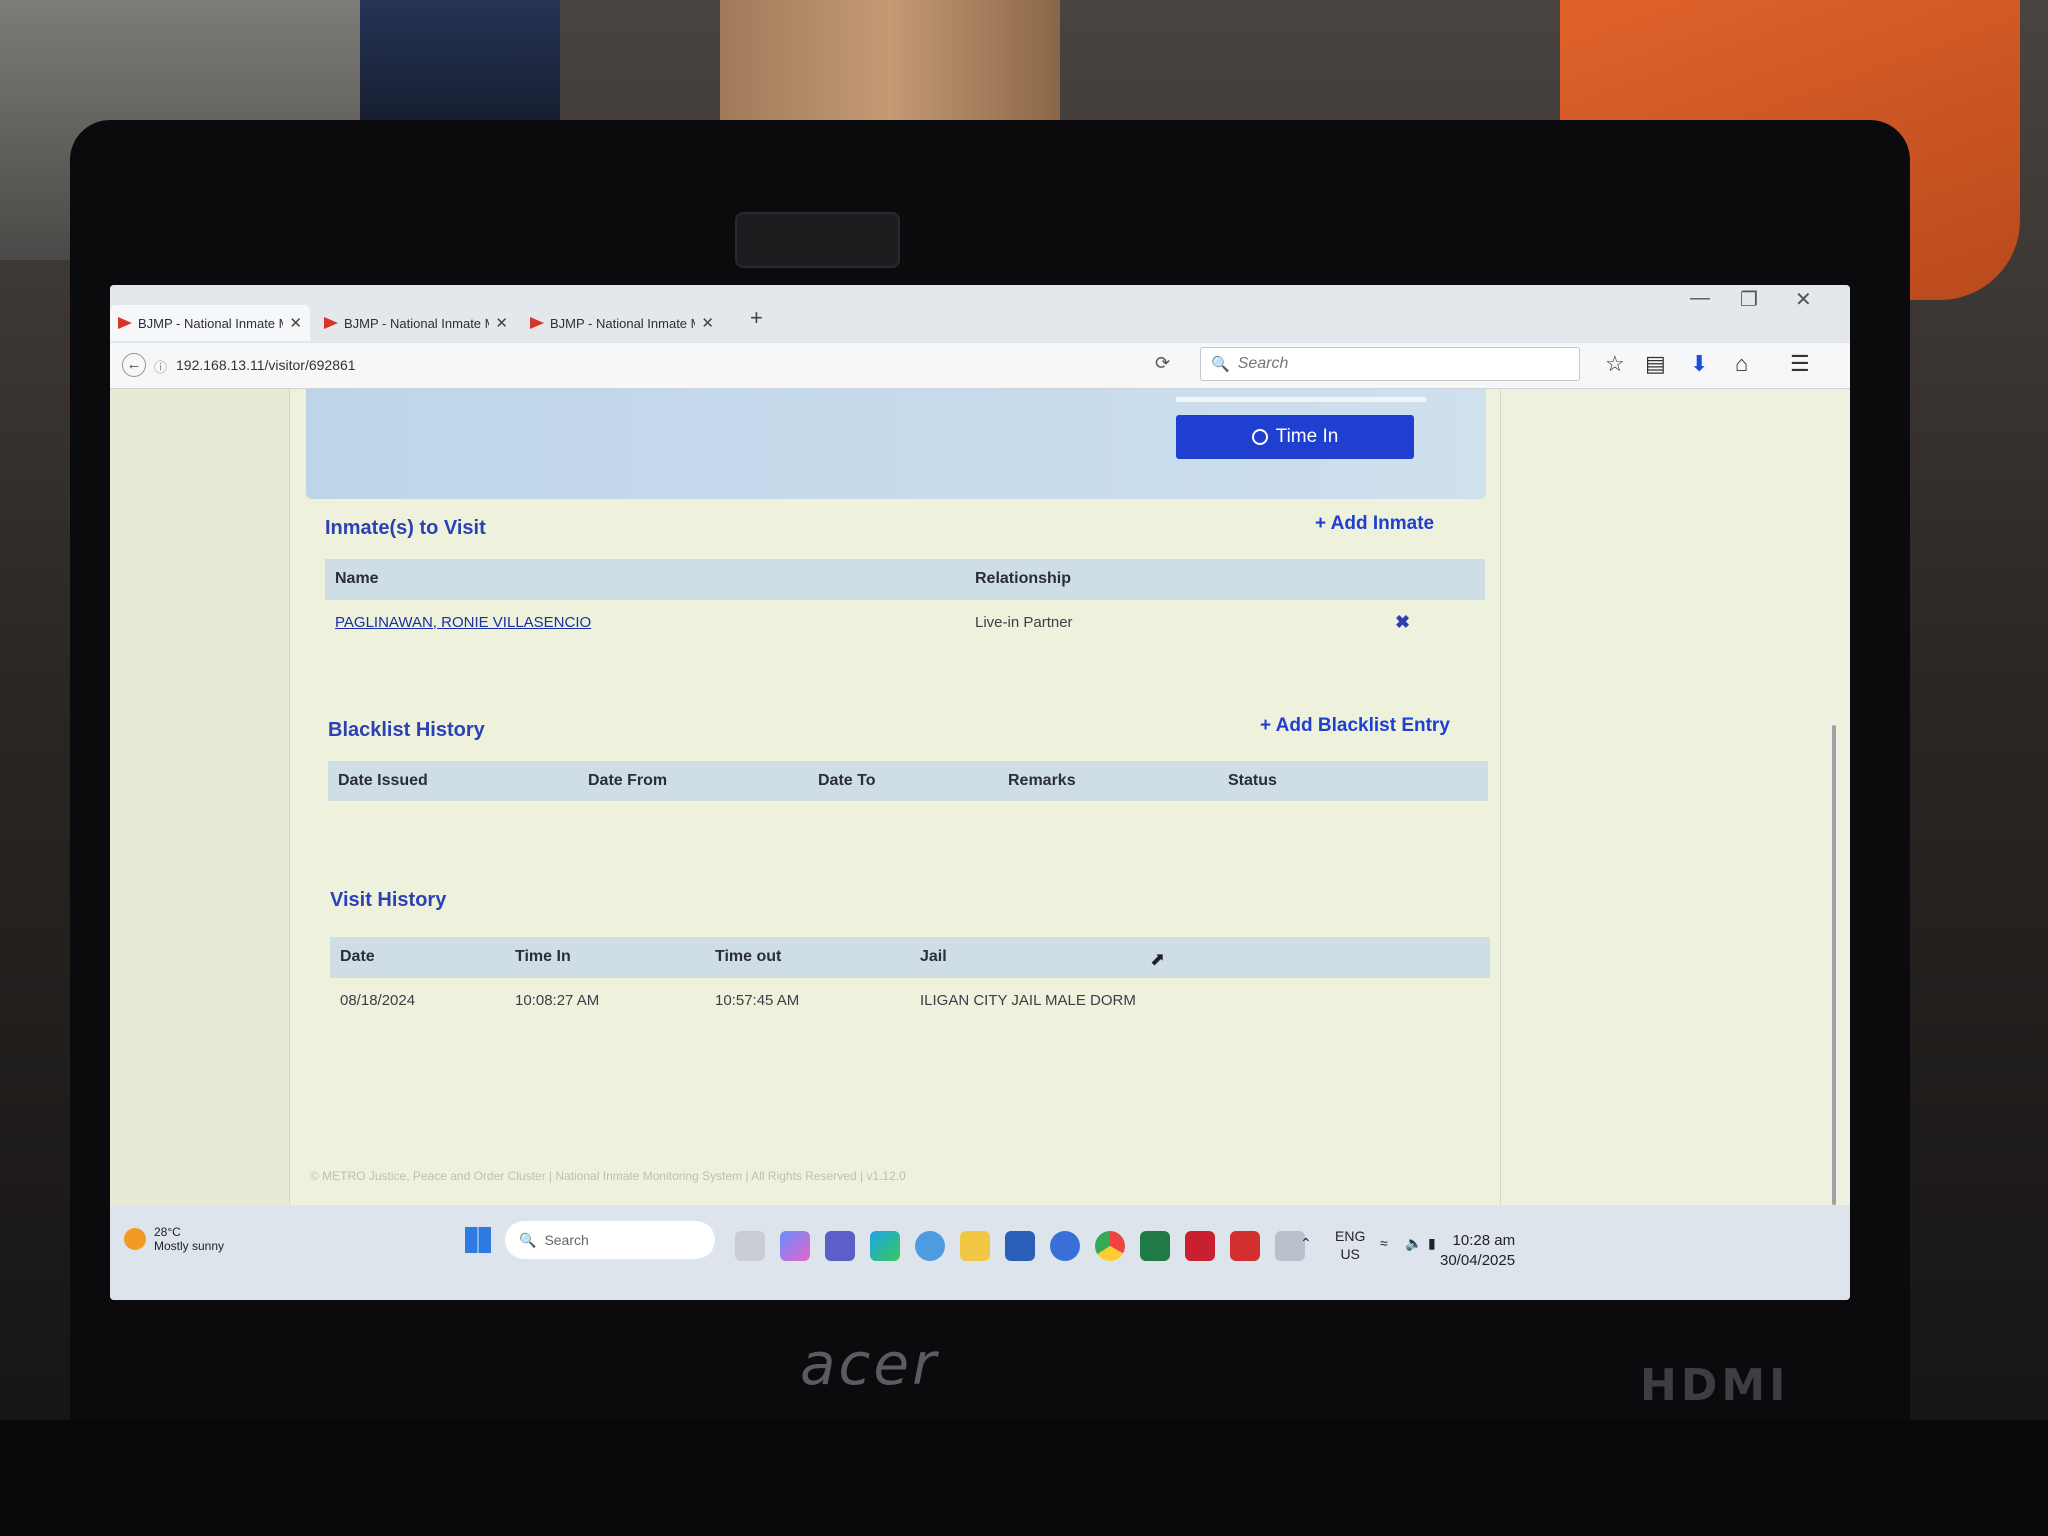 This screenshot has width=2048, height=1536. What do you see at coordinates (1110, 1246) in the screenshot?
I see `chrome-icon` at bounding box center [1110, 1246].